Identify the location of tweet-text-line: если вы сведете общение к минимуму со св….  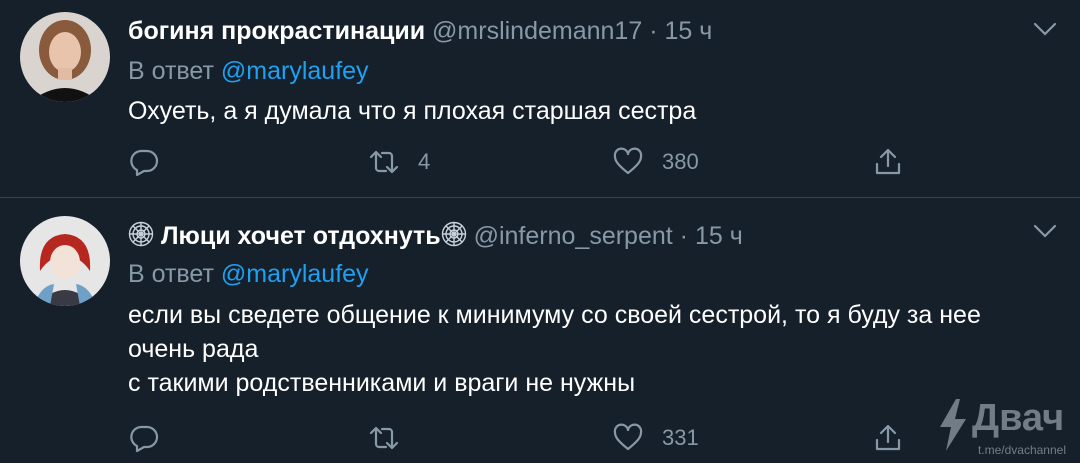
(554, 315).